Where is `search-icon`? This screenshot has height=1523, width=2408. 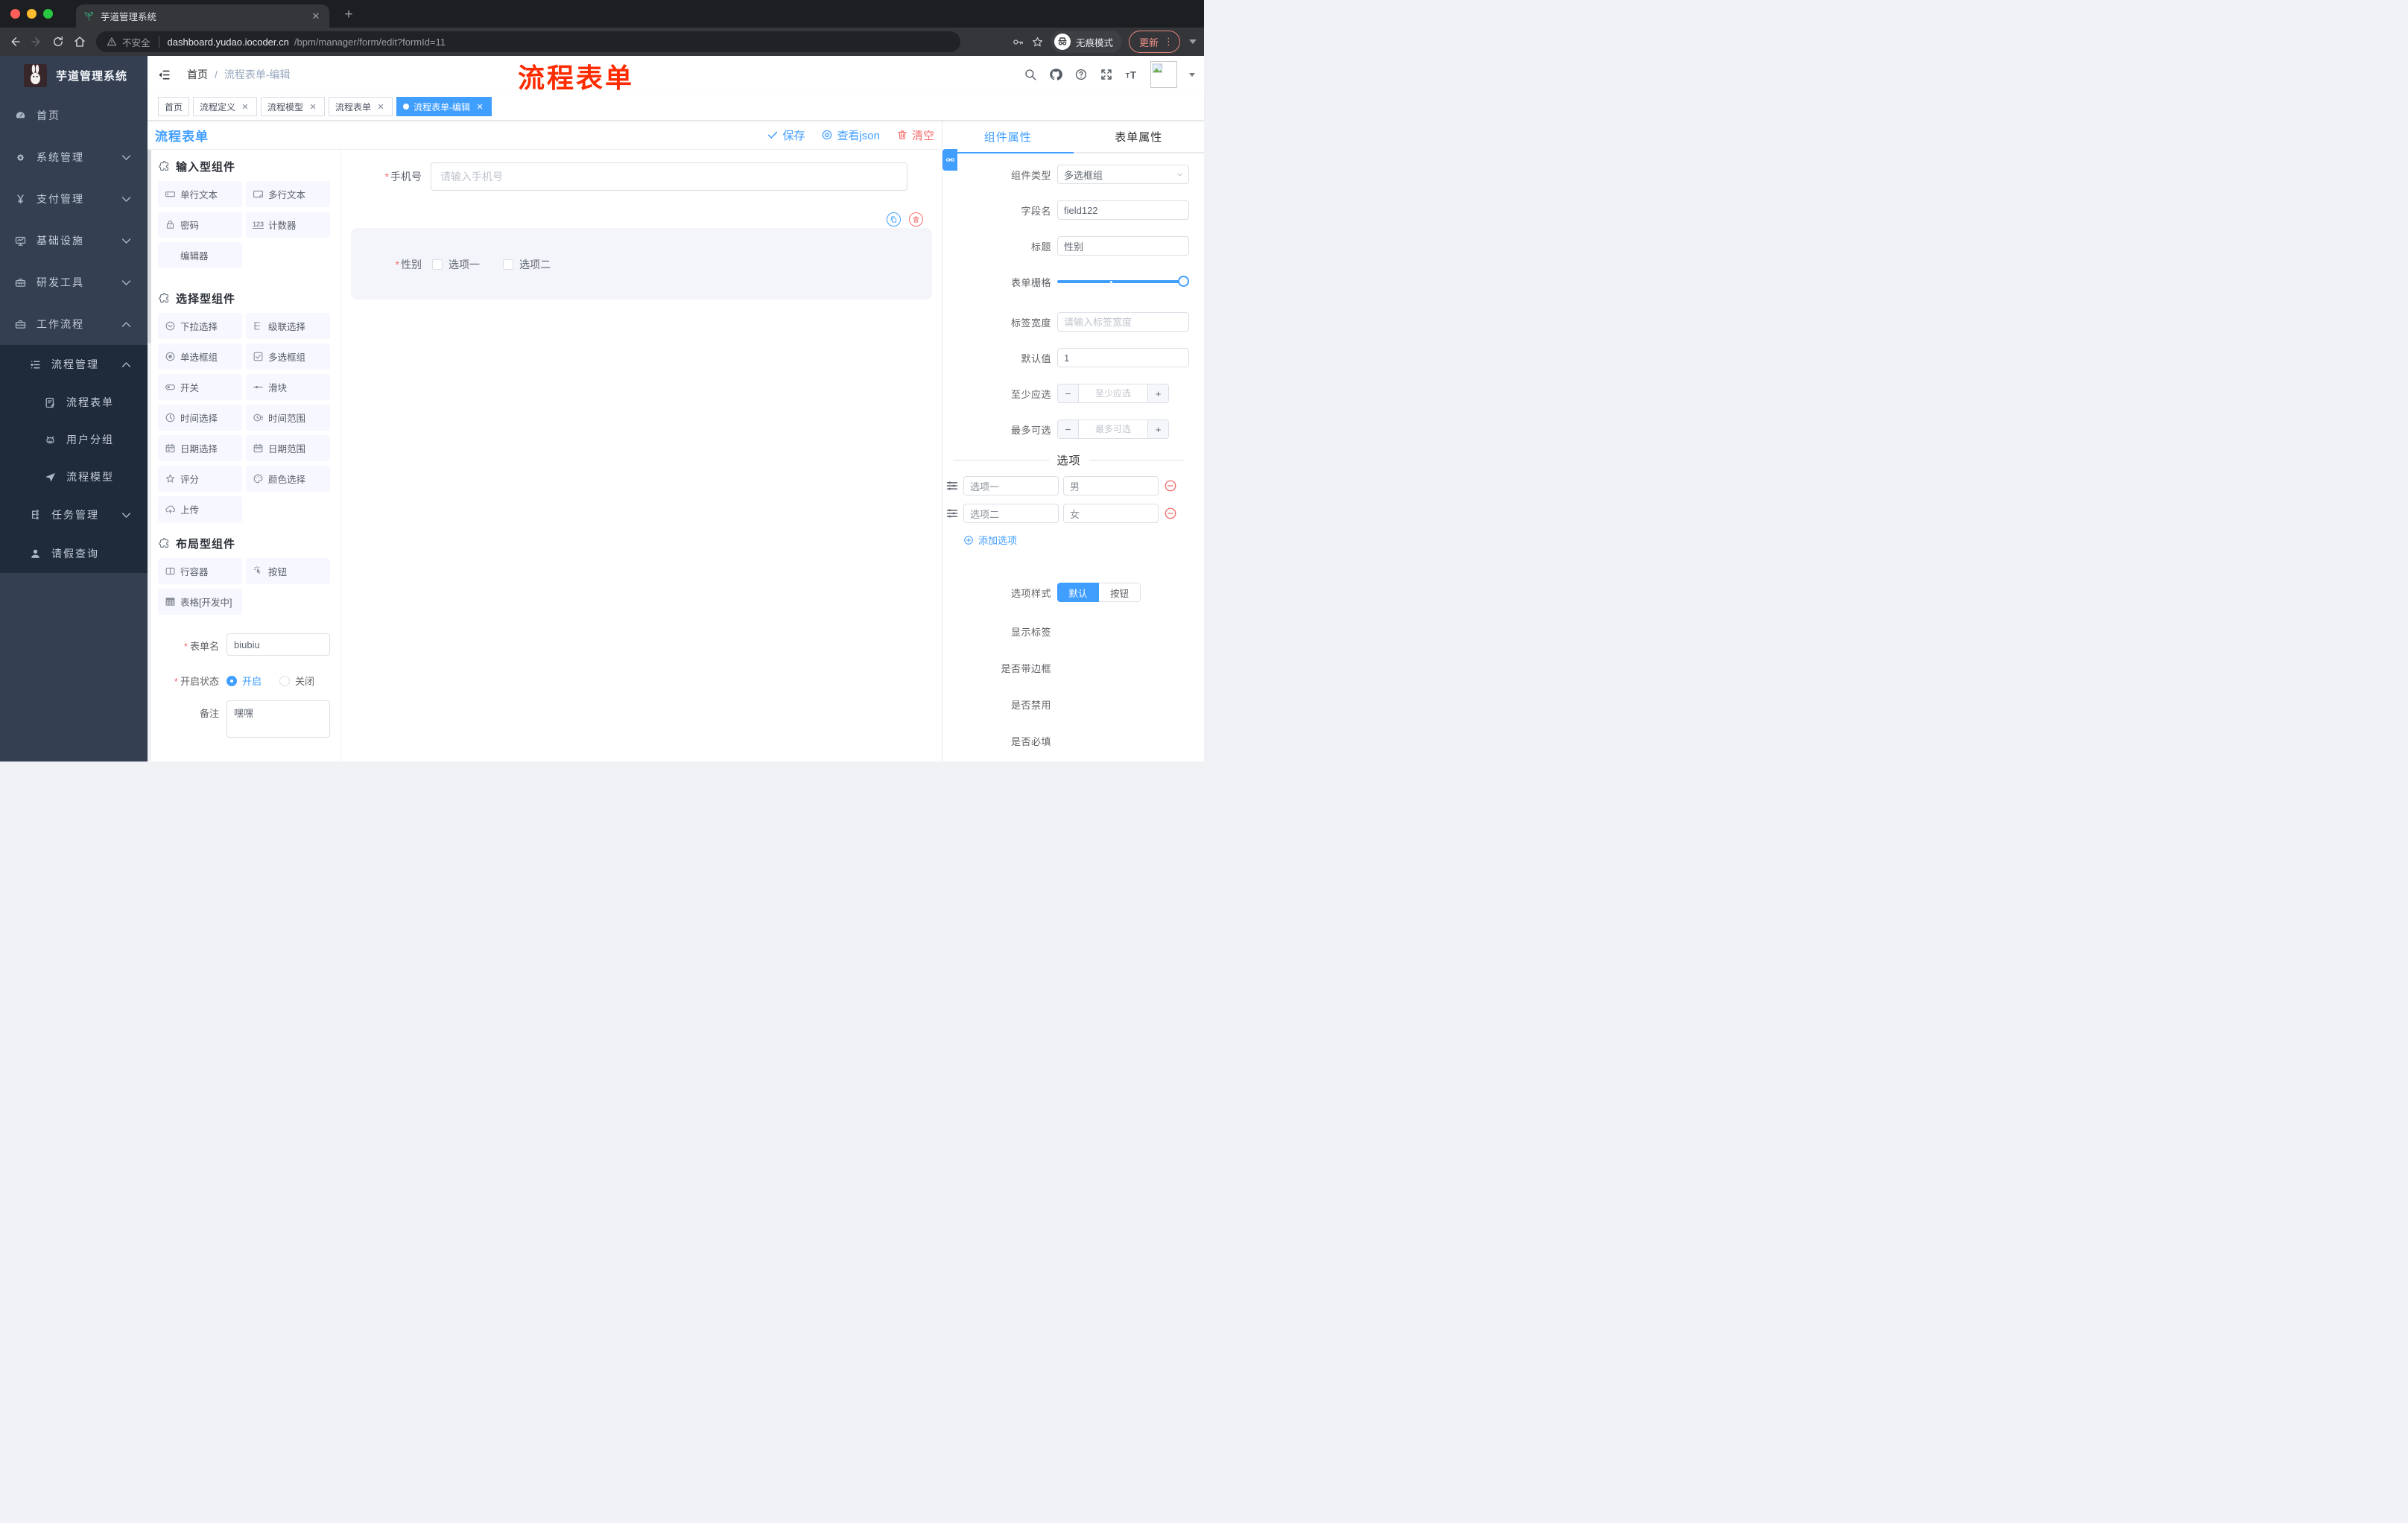
search-icon is located at coordinates (1030, 75).